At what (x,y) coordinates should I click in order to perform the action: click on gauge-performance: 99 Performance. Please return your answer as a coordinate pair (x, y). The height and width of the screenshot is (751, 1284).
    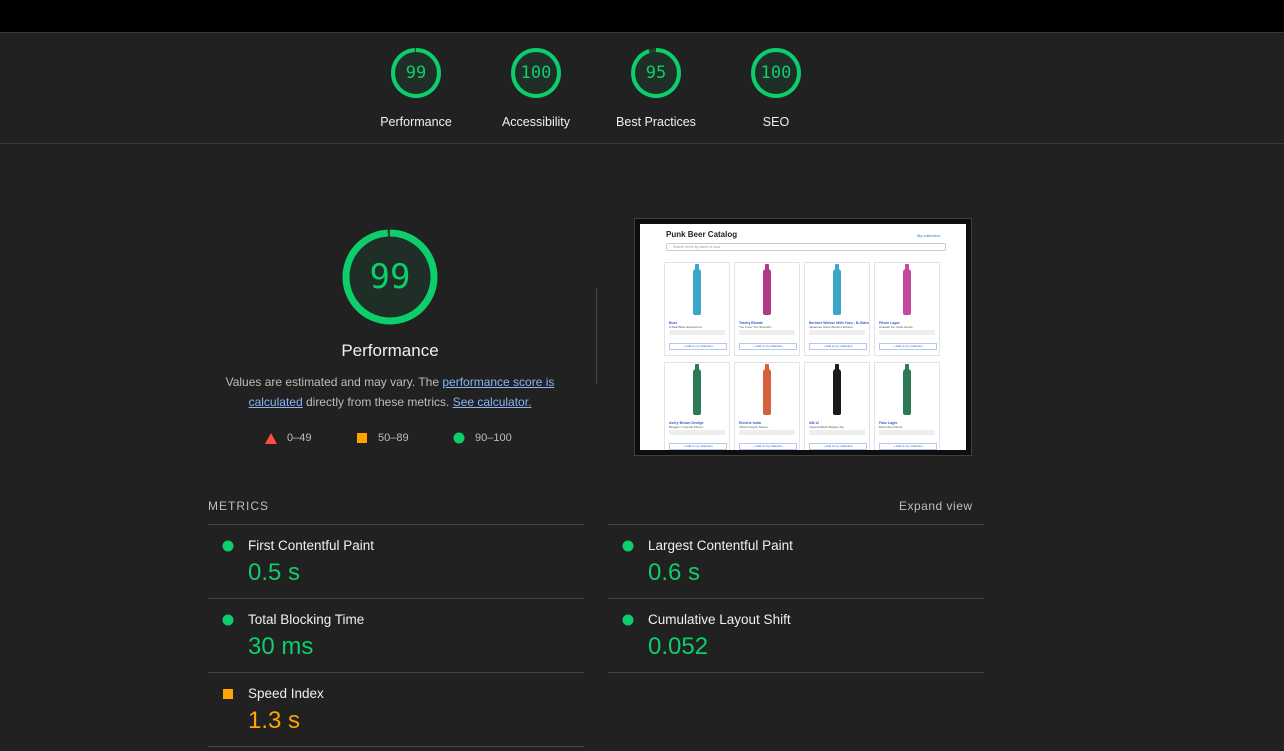
    Looking at the image, I should click on (416, 88).